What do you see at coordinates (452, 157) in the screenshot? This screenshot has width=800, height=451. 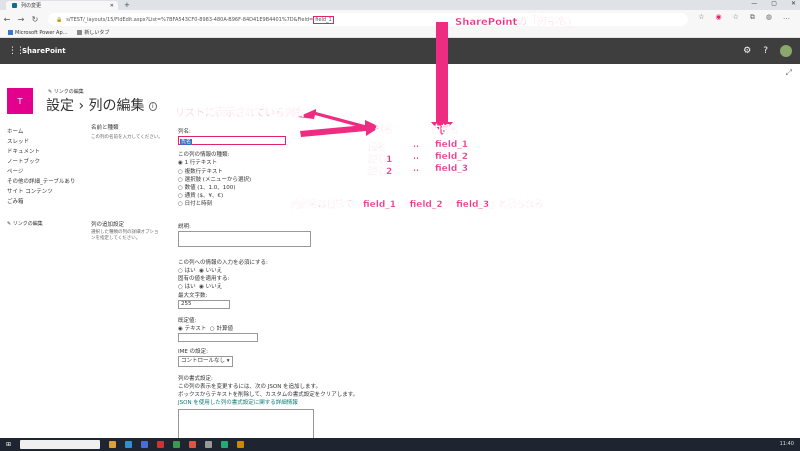 I see `mapping-internal: field_2` at bounding box center [452, 157].